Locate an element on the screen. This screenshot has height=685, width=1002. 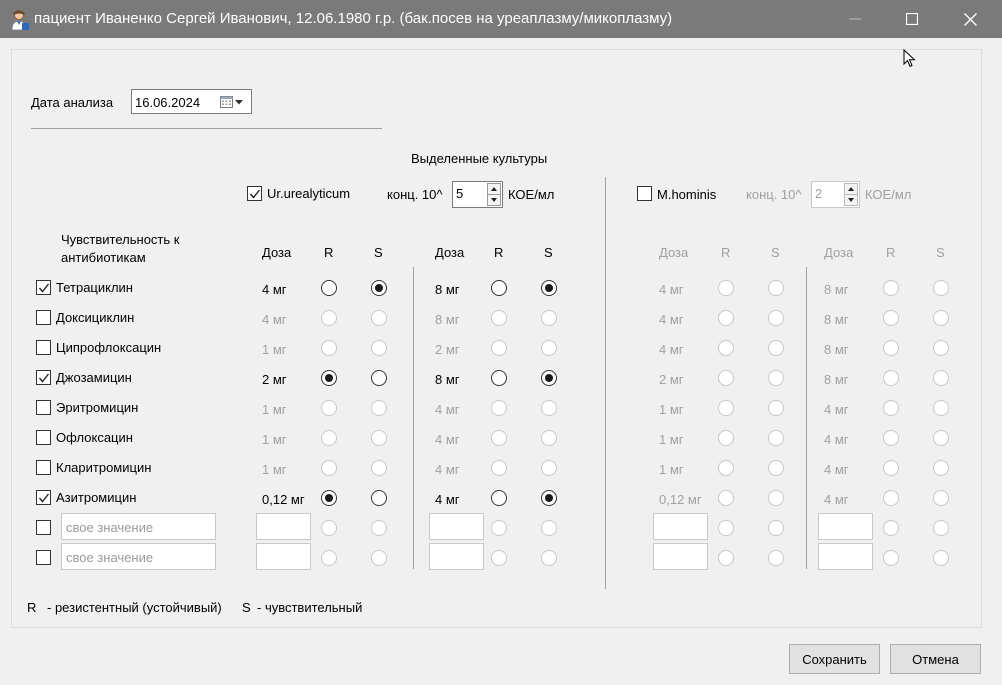
save-button: Сохранить is located at coordinates (834, 659).